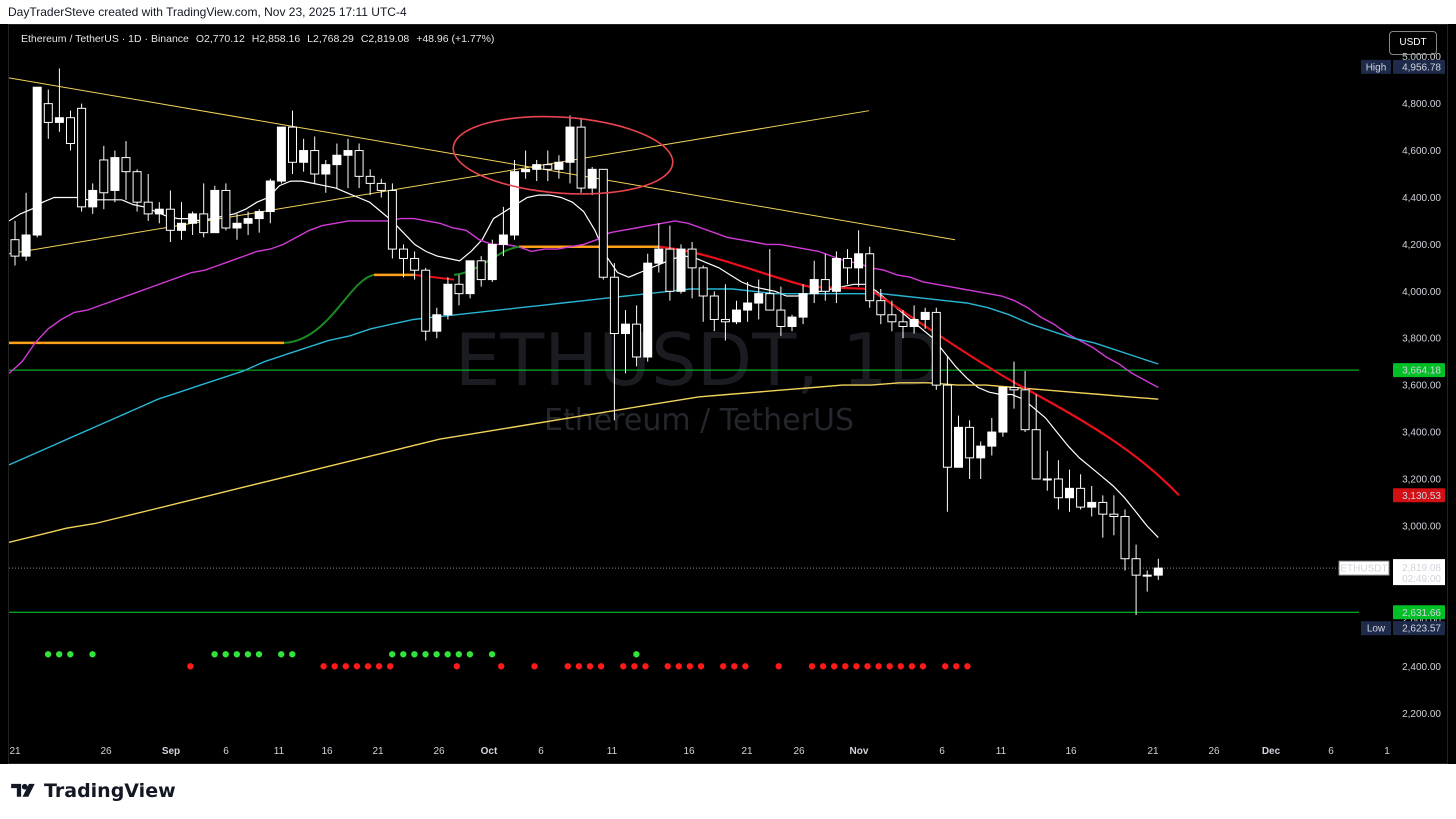  I want to click on x-axis-tick: 21, so click(747, 751).